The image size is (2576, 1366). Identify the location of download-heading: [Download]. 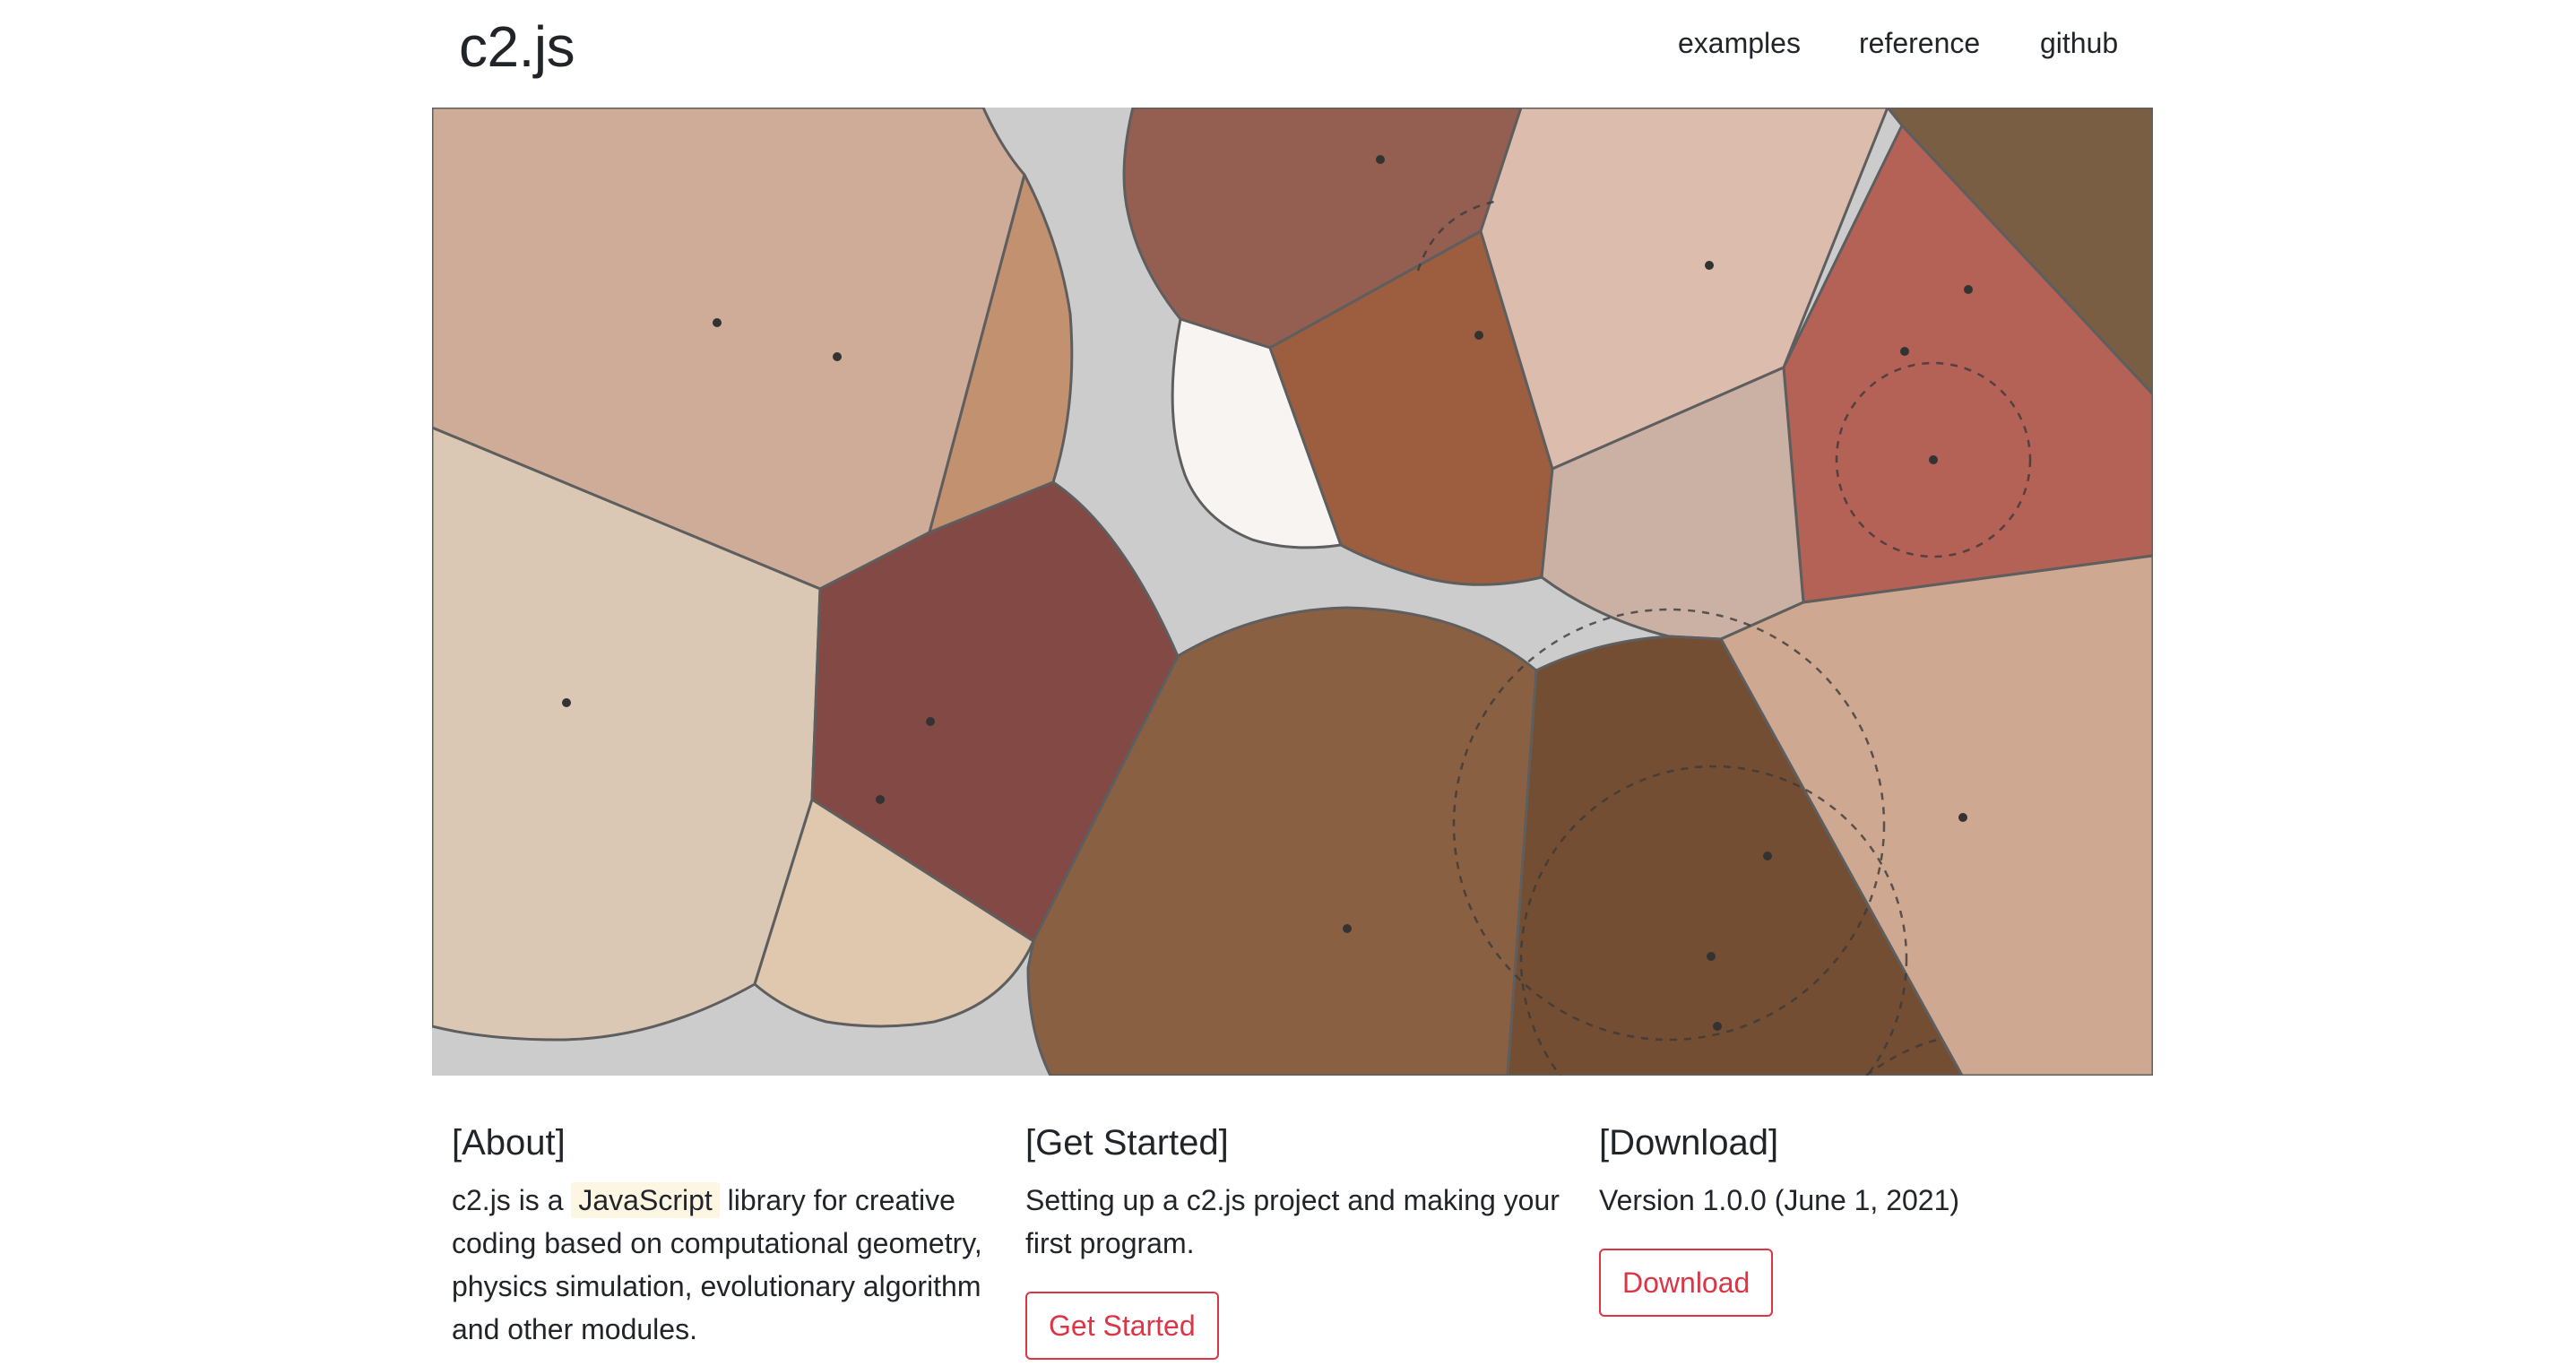
(1689, 1143).